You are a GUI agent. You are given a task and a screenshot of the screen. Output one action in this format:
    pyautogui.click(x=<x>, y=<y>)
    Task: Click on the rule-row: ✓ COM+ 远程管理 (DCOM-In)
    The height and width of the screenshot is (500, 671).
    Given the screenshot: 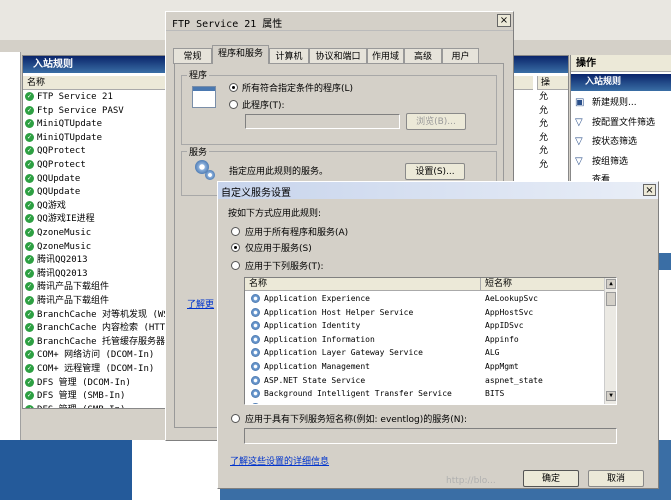 What is the action you would take?
    pyautogui.click(x=89, y=370)
    